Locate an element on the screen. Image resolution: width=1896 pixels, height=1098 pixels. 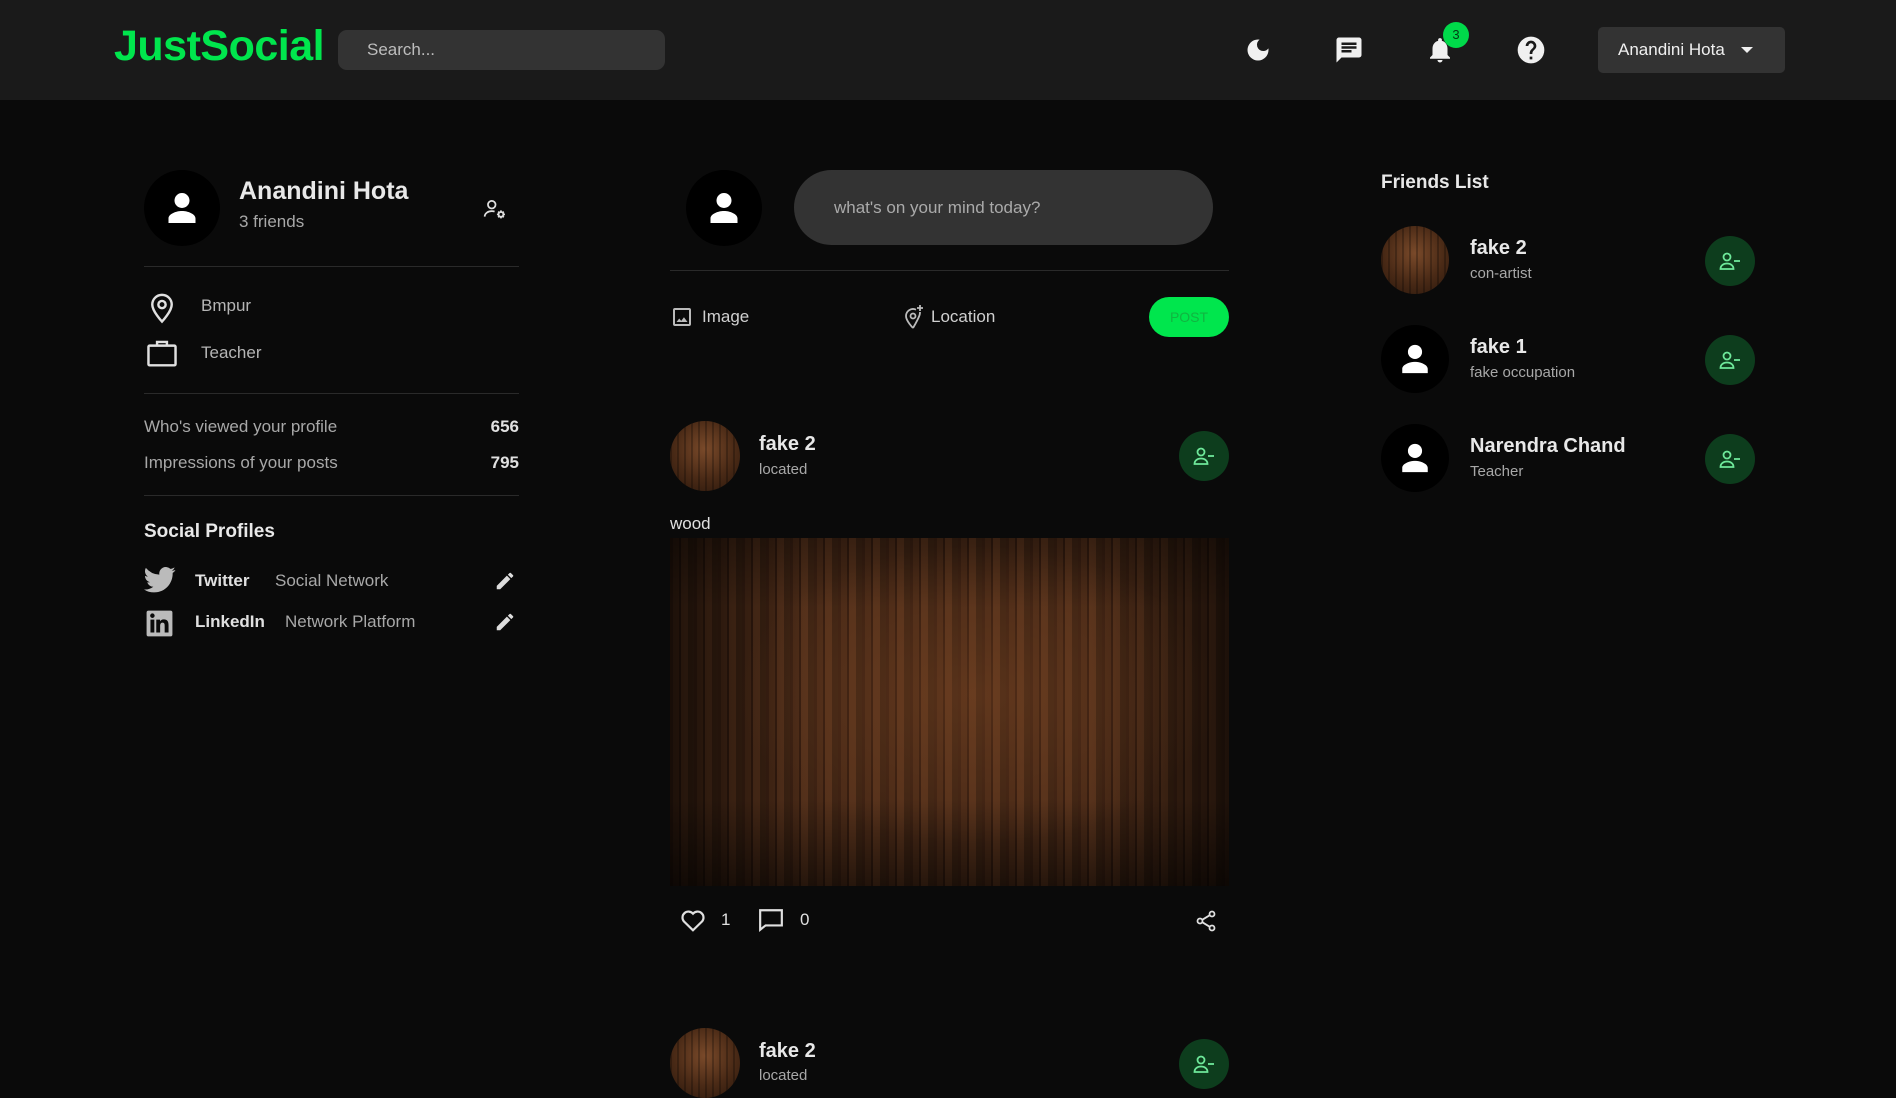
friend-name: Narendra Chand is located at coordinates (1548, 446).